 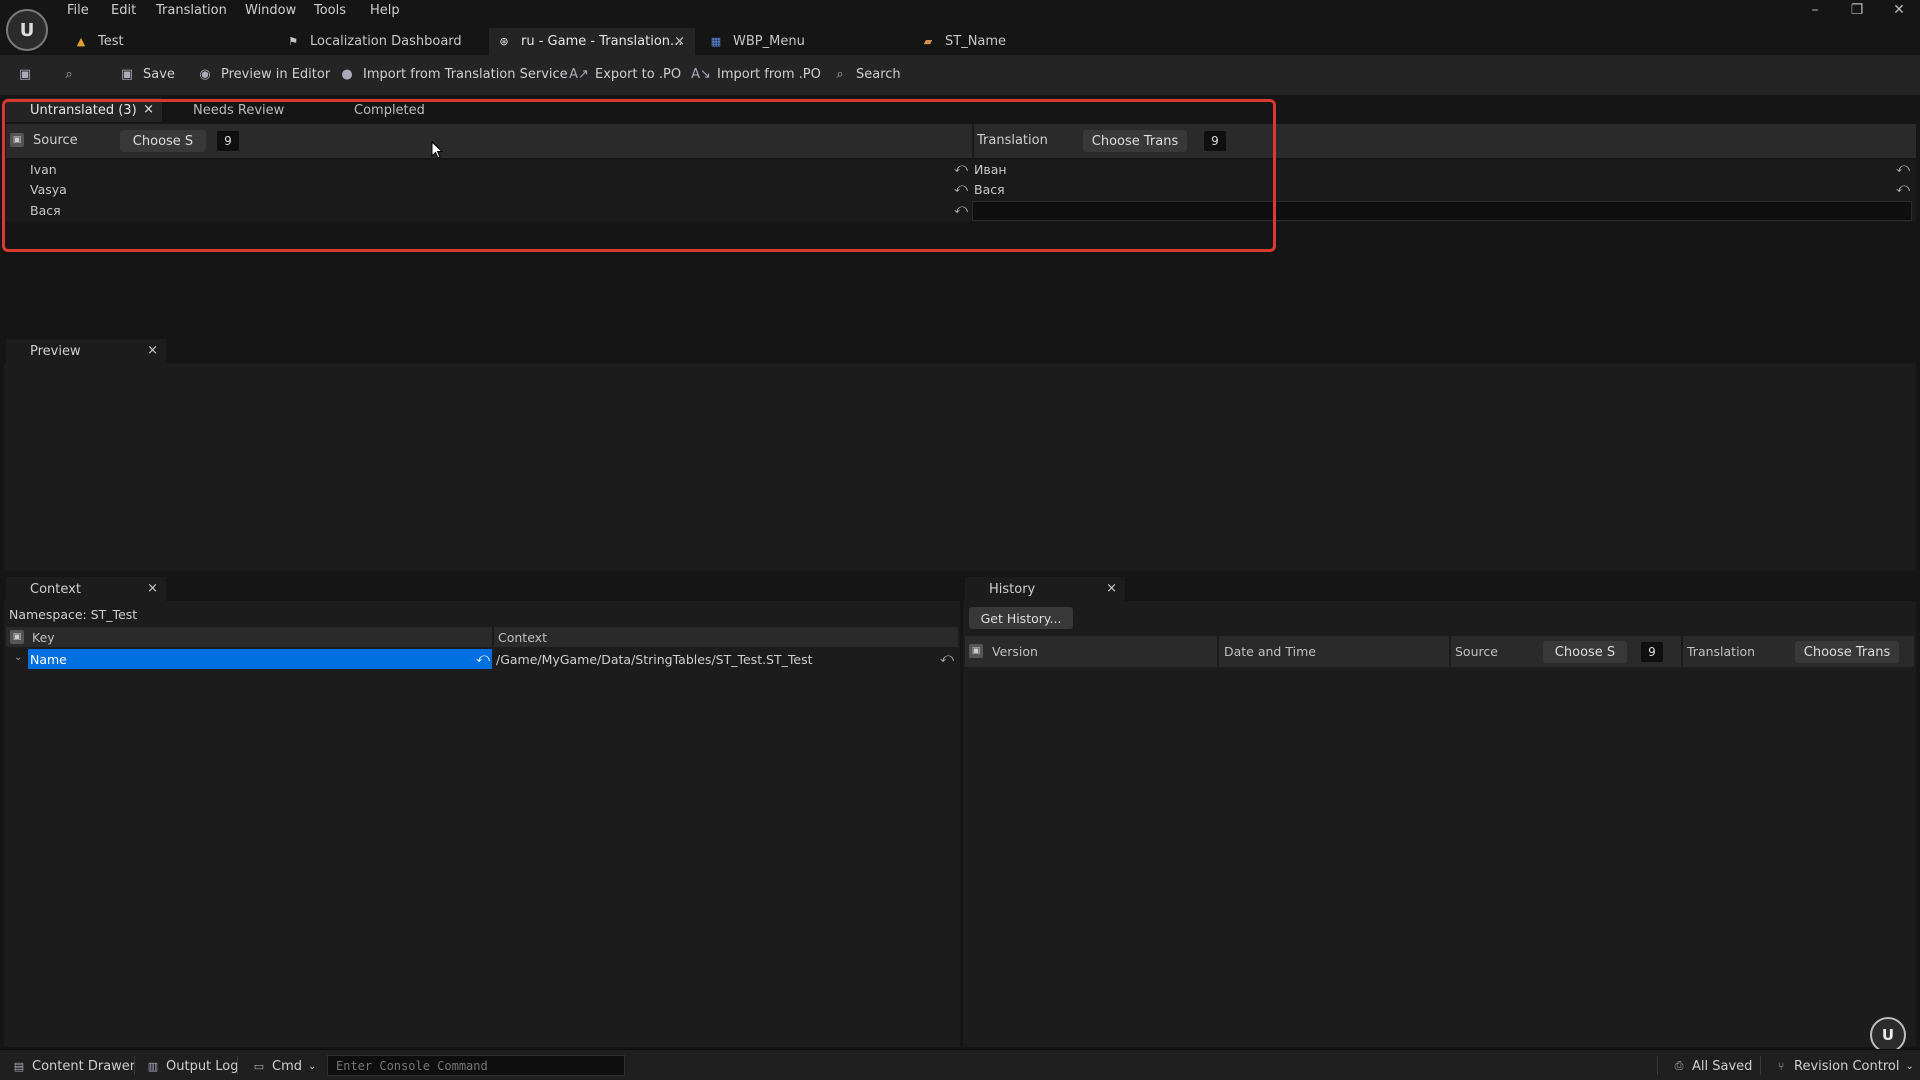 What do you see at coordinates (638, 74) in the screenshot?
I see `export-po-label: Export to .PO` at bounding box center [638, 74].